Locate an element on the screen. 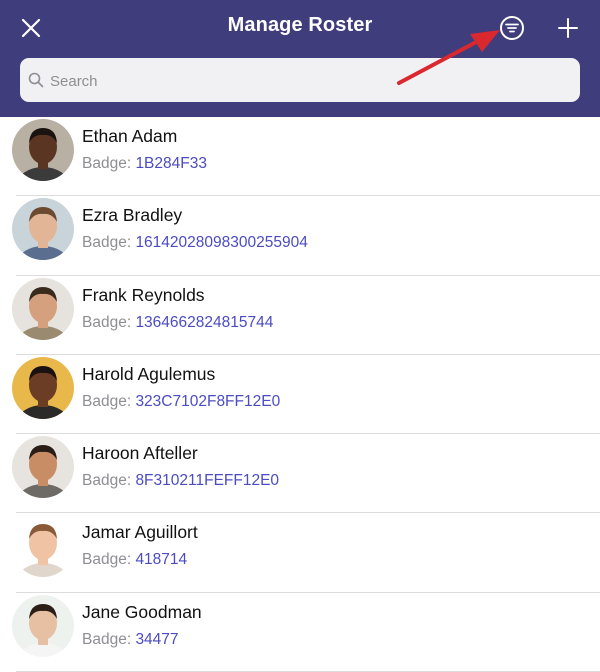 This screenshot has width=600, height=672. badge-line: Badge: 8F310211FEFF12E0 is located at coordinates (180, 481).